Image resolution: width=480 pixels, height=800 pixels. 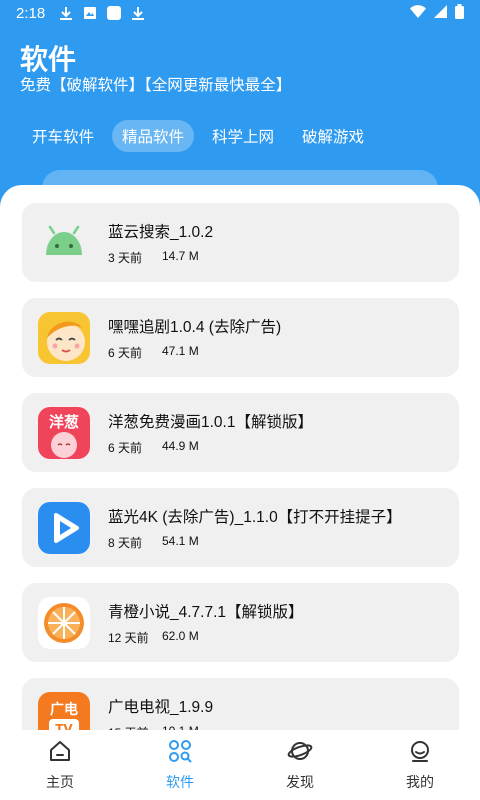 What do you see at coordinates (180, 256) in the screenshot?
I see `app-size: 14.7 M` at bounding box center [180, 256].